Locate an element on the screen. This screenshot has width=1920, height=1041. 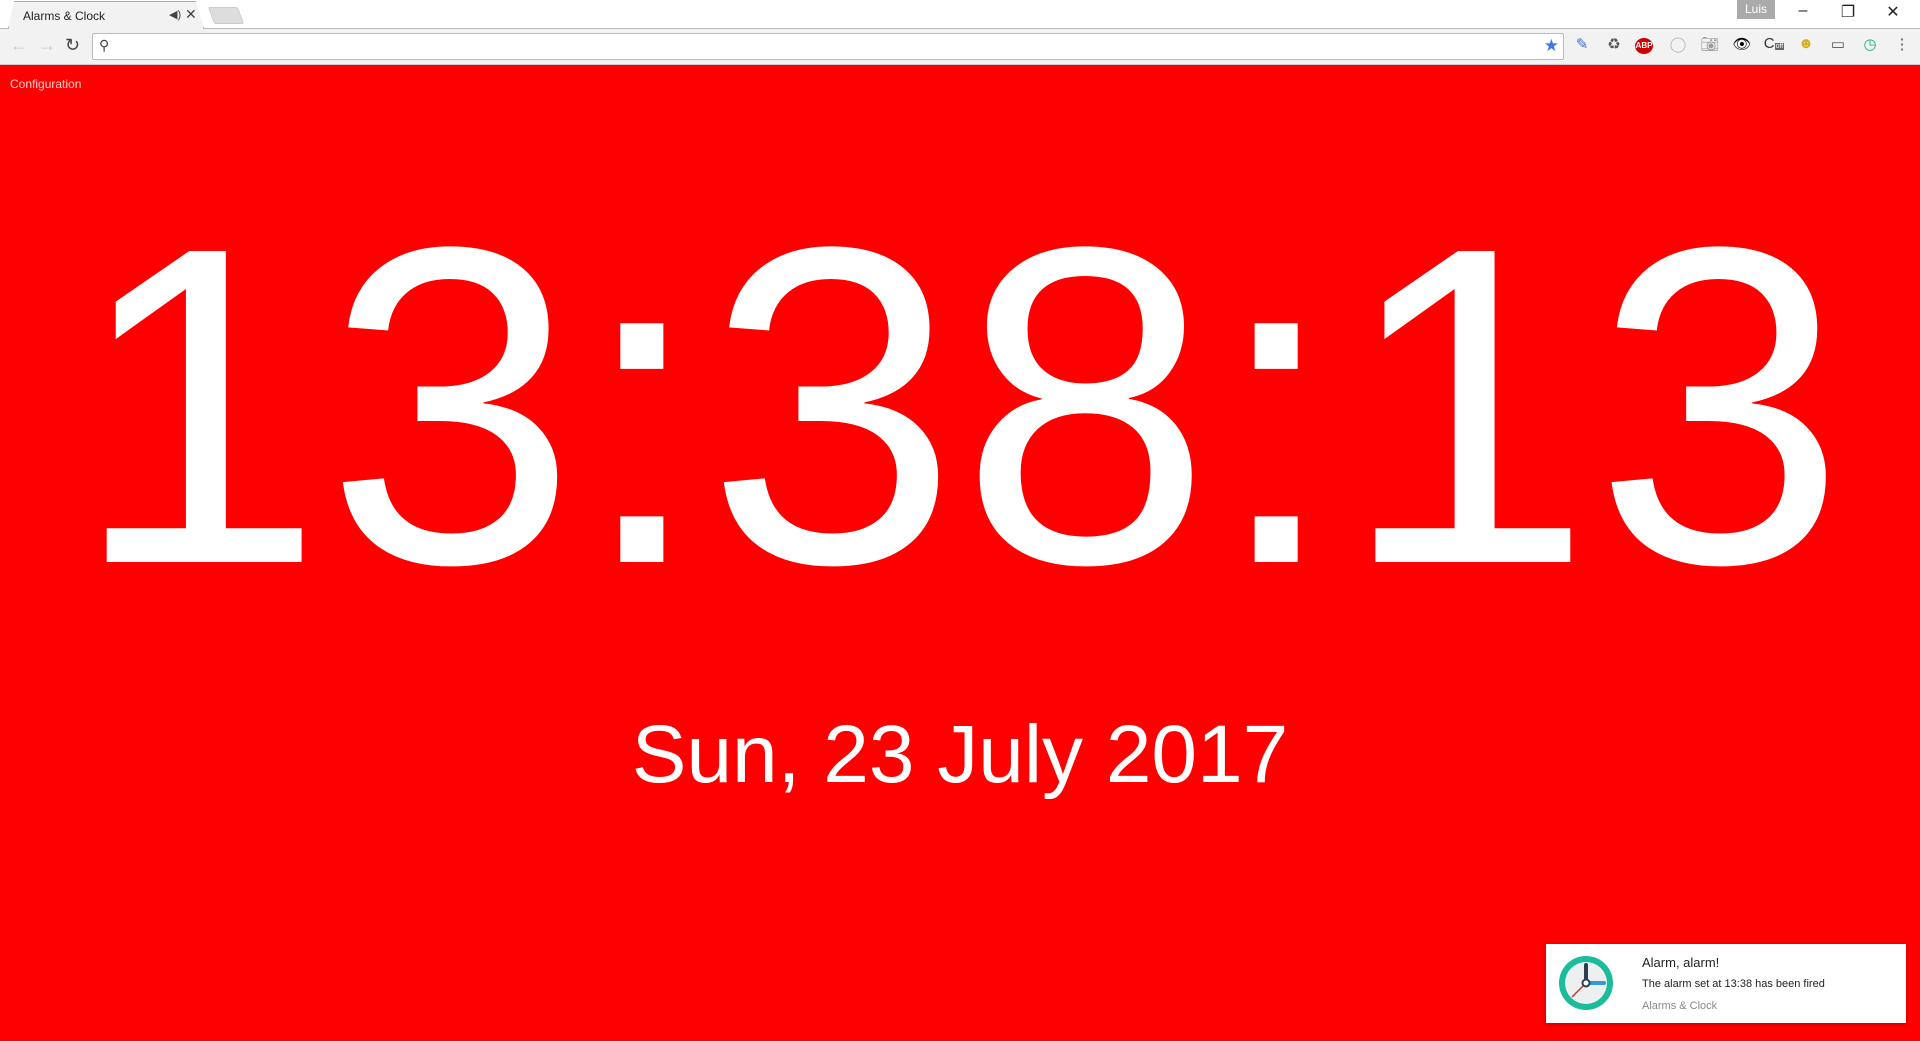
camera-icon: 📷︎ is located at coordinates (1710, 44).